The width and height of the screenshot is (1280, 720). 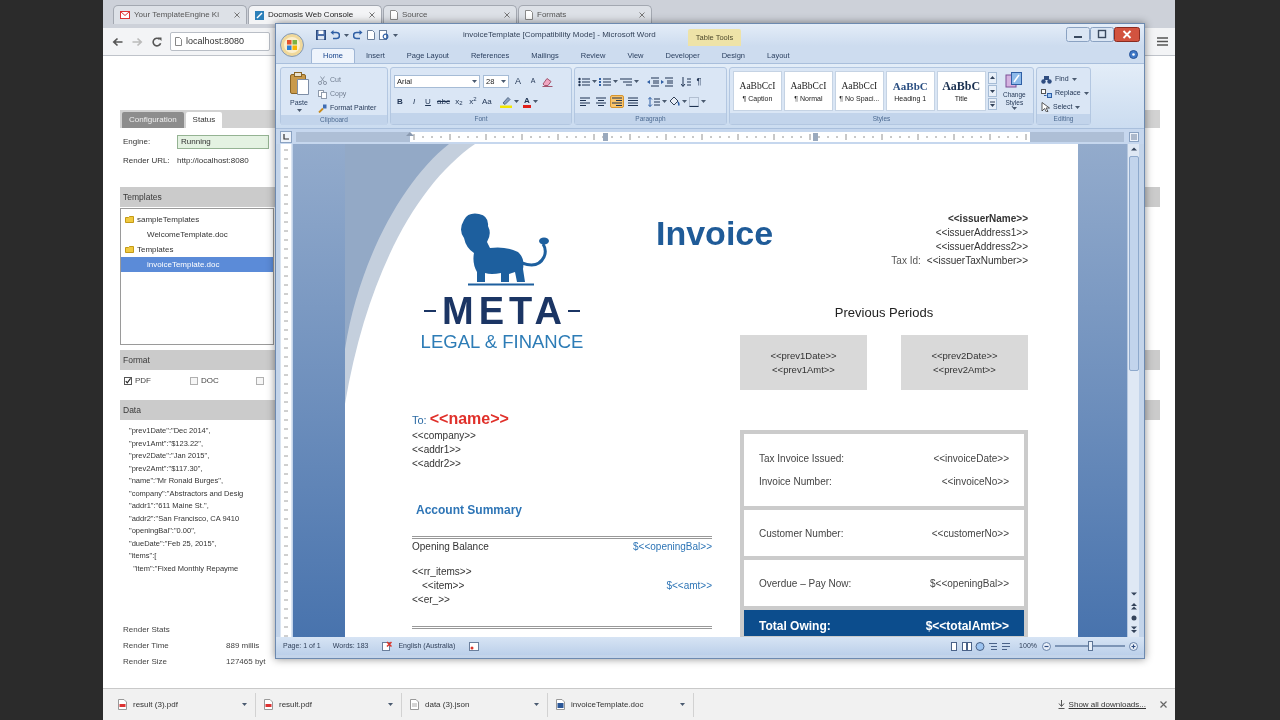 I want to click on grow-font-button: A, so click(x=518, y=81).